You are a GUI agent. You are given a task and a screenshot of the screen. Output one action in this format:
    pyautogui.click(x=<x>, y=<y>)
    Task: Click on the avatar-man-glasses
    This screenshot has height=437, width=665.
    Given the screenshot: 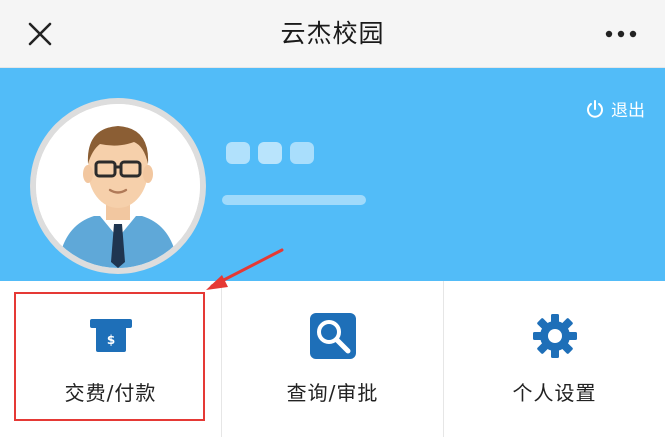 What is the action you would take?
    pyautogui.click(x=118, y=186)
    